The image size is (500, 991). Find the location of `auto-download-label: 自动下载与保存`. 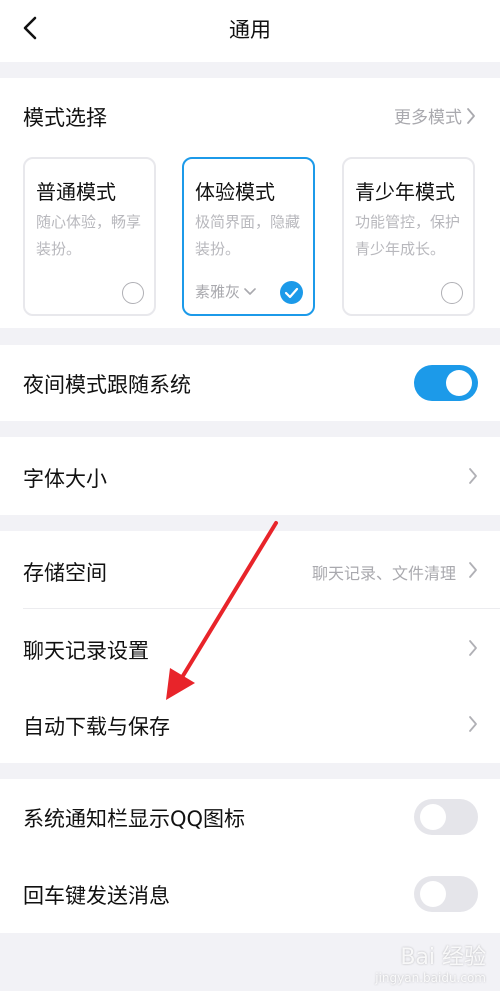

auto-download-label: 自动下载与保存 is located at coordinates (96, 727).